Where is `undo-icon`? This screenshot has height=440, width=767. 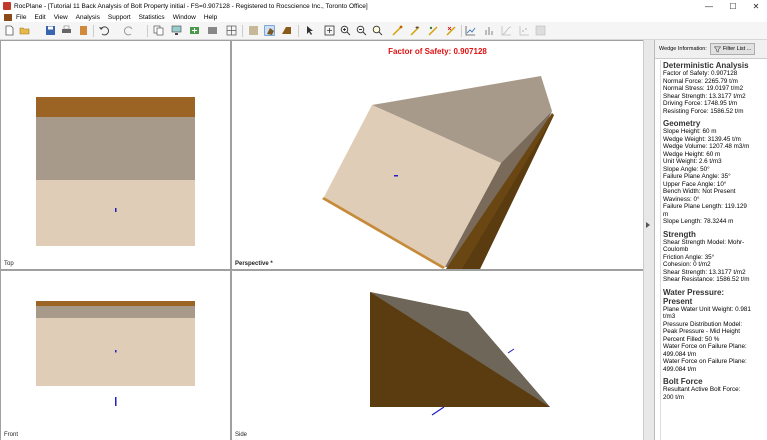 undo-icon is located at coordinates (103, 30).